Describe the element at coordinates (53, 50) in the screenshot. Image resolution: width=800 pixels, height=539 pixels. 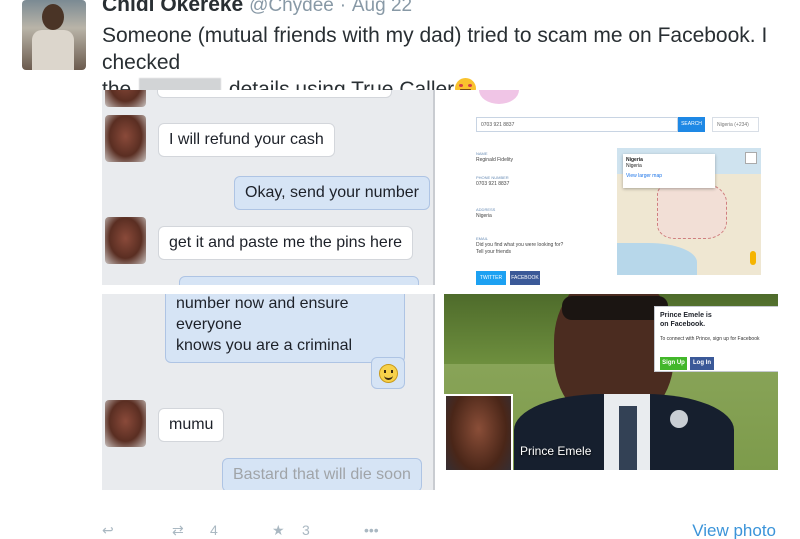
I see `avatar-shirt` at that location.